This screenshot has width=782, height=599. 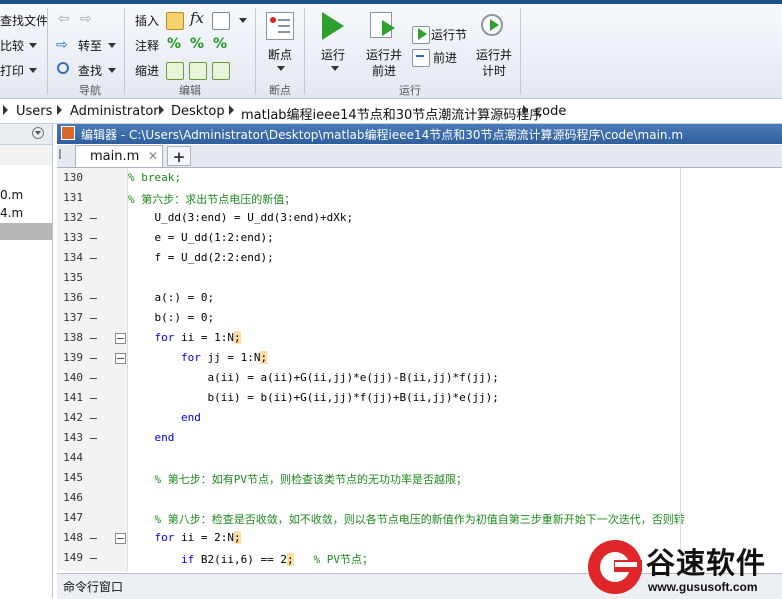 What do you see at coordinates (33, 45) in the screenshot?
I see `compare-dropdown-icon` at bounding box center [33, 45].